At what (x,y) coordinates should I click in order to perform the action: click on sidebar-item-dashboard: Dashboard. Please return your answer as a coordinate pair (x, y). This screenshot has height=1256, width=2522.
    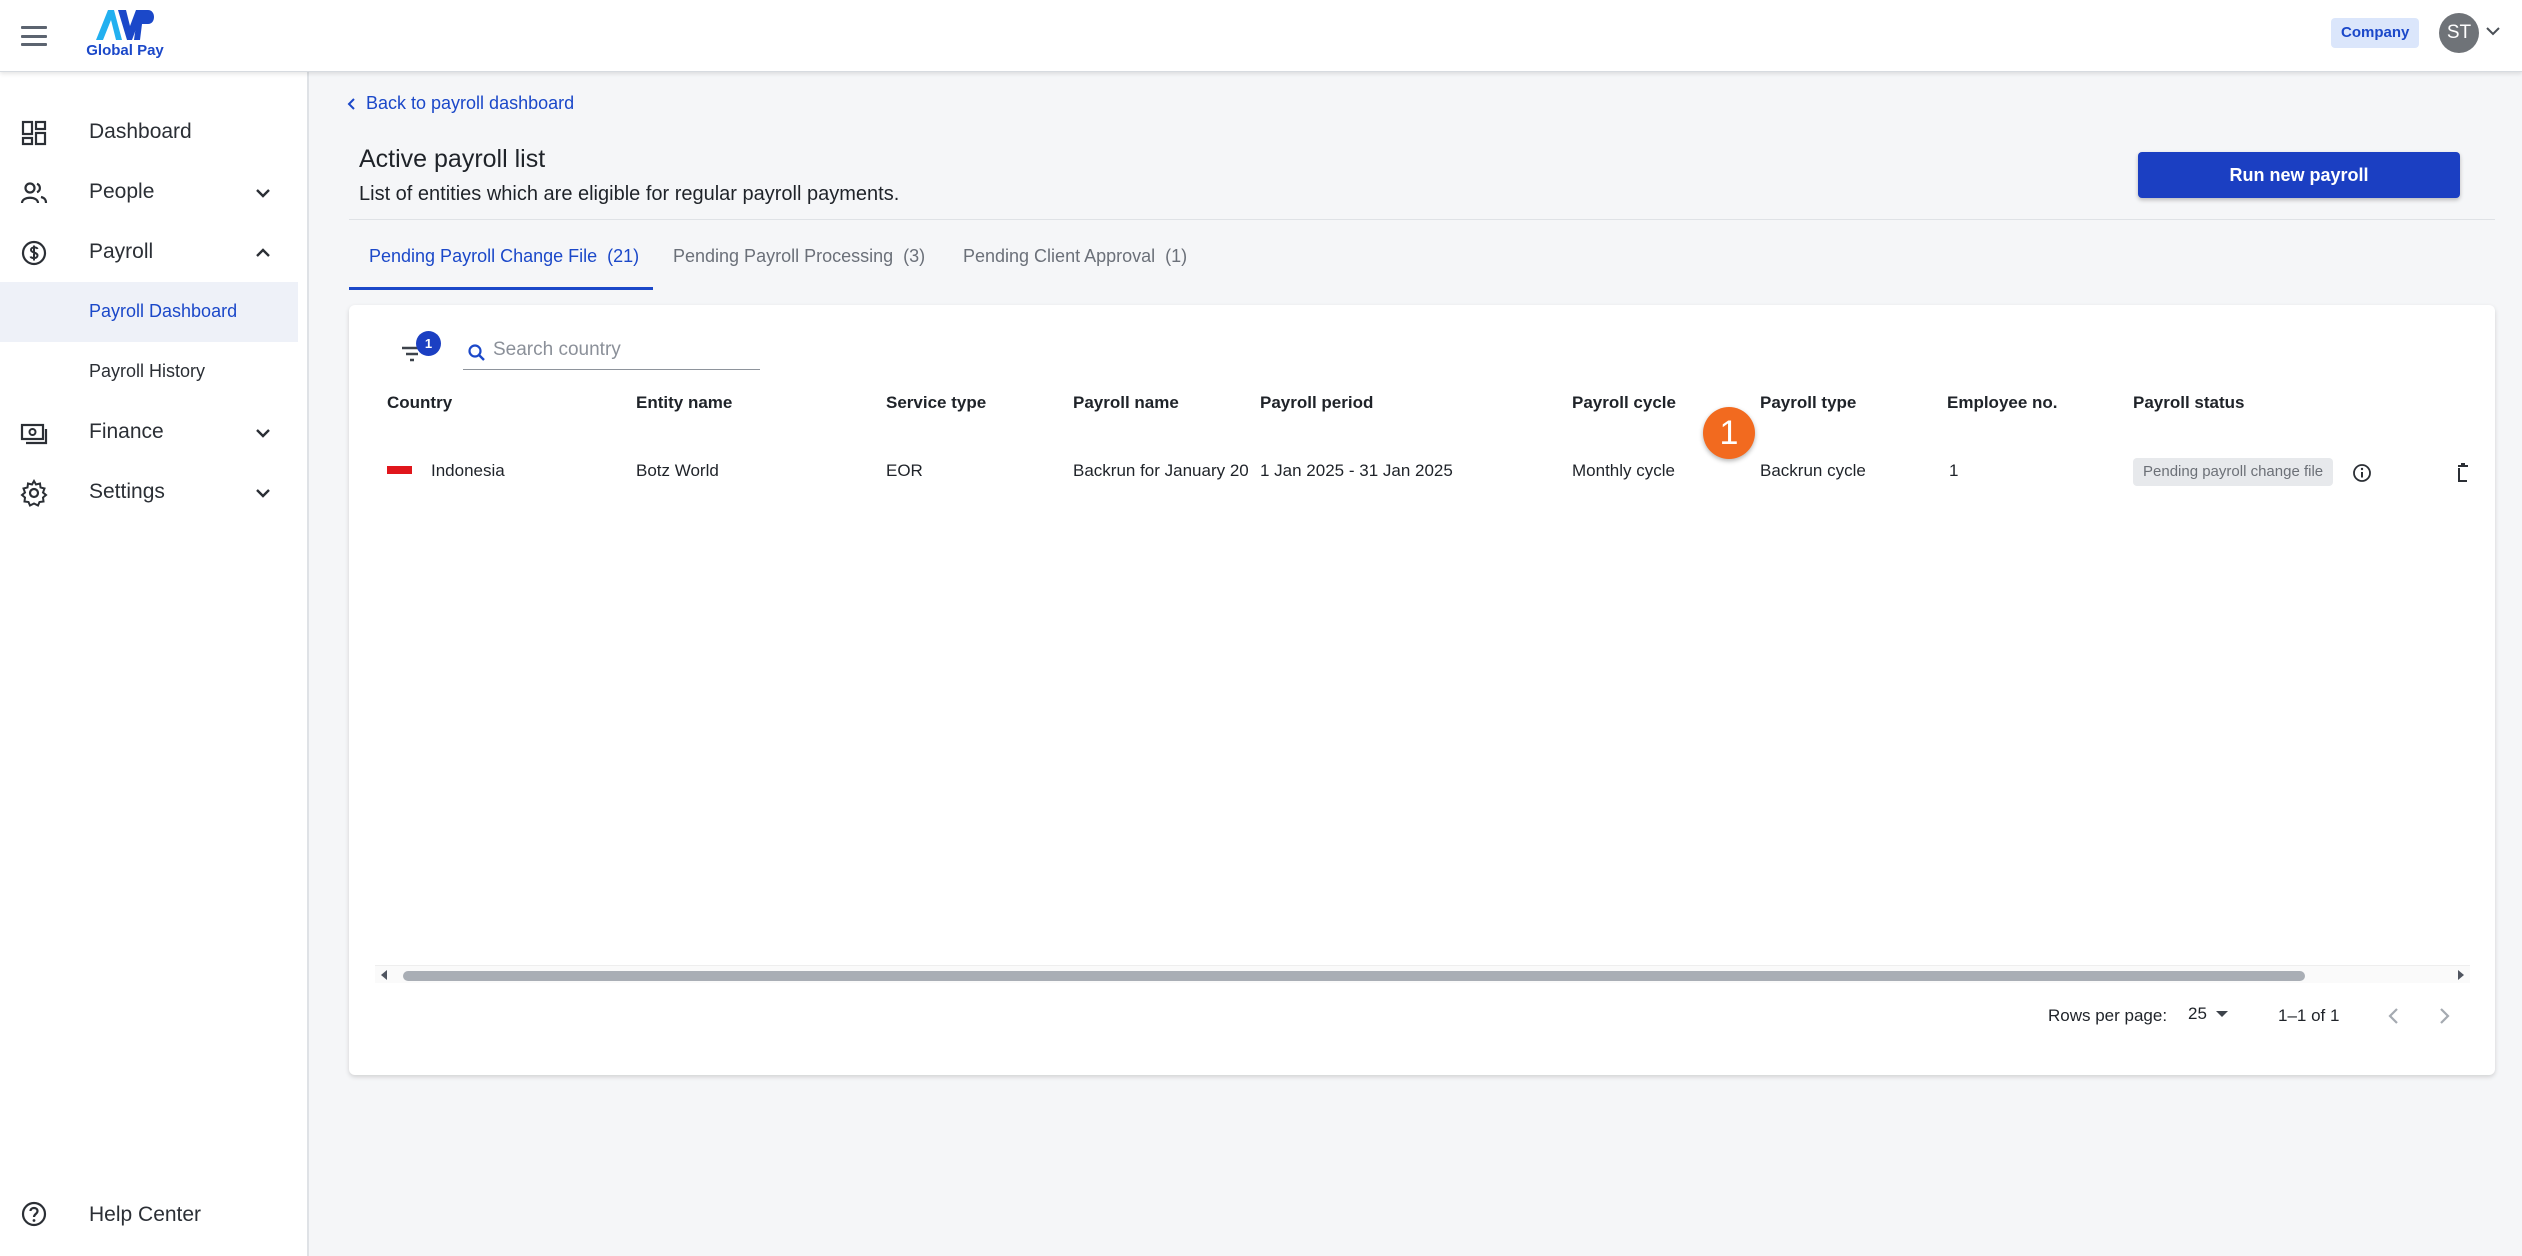
    Looking at the image, I should click on (154, 132).